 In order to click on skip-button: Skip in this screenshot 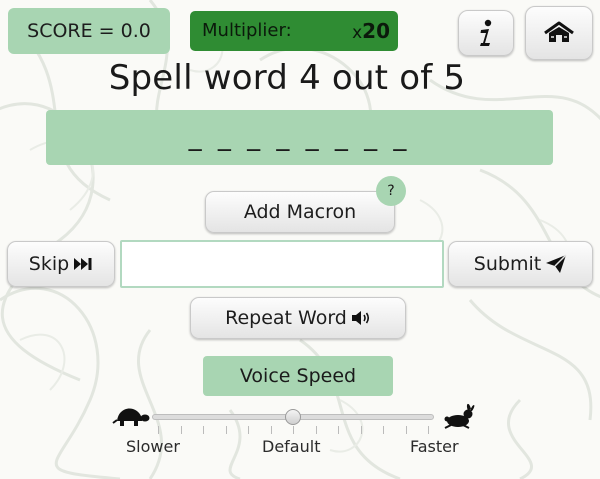, I will do `click(61, 264)`.